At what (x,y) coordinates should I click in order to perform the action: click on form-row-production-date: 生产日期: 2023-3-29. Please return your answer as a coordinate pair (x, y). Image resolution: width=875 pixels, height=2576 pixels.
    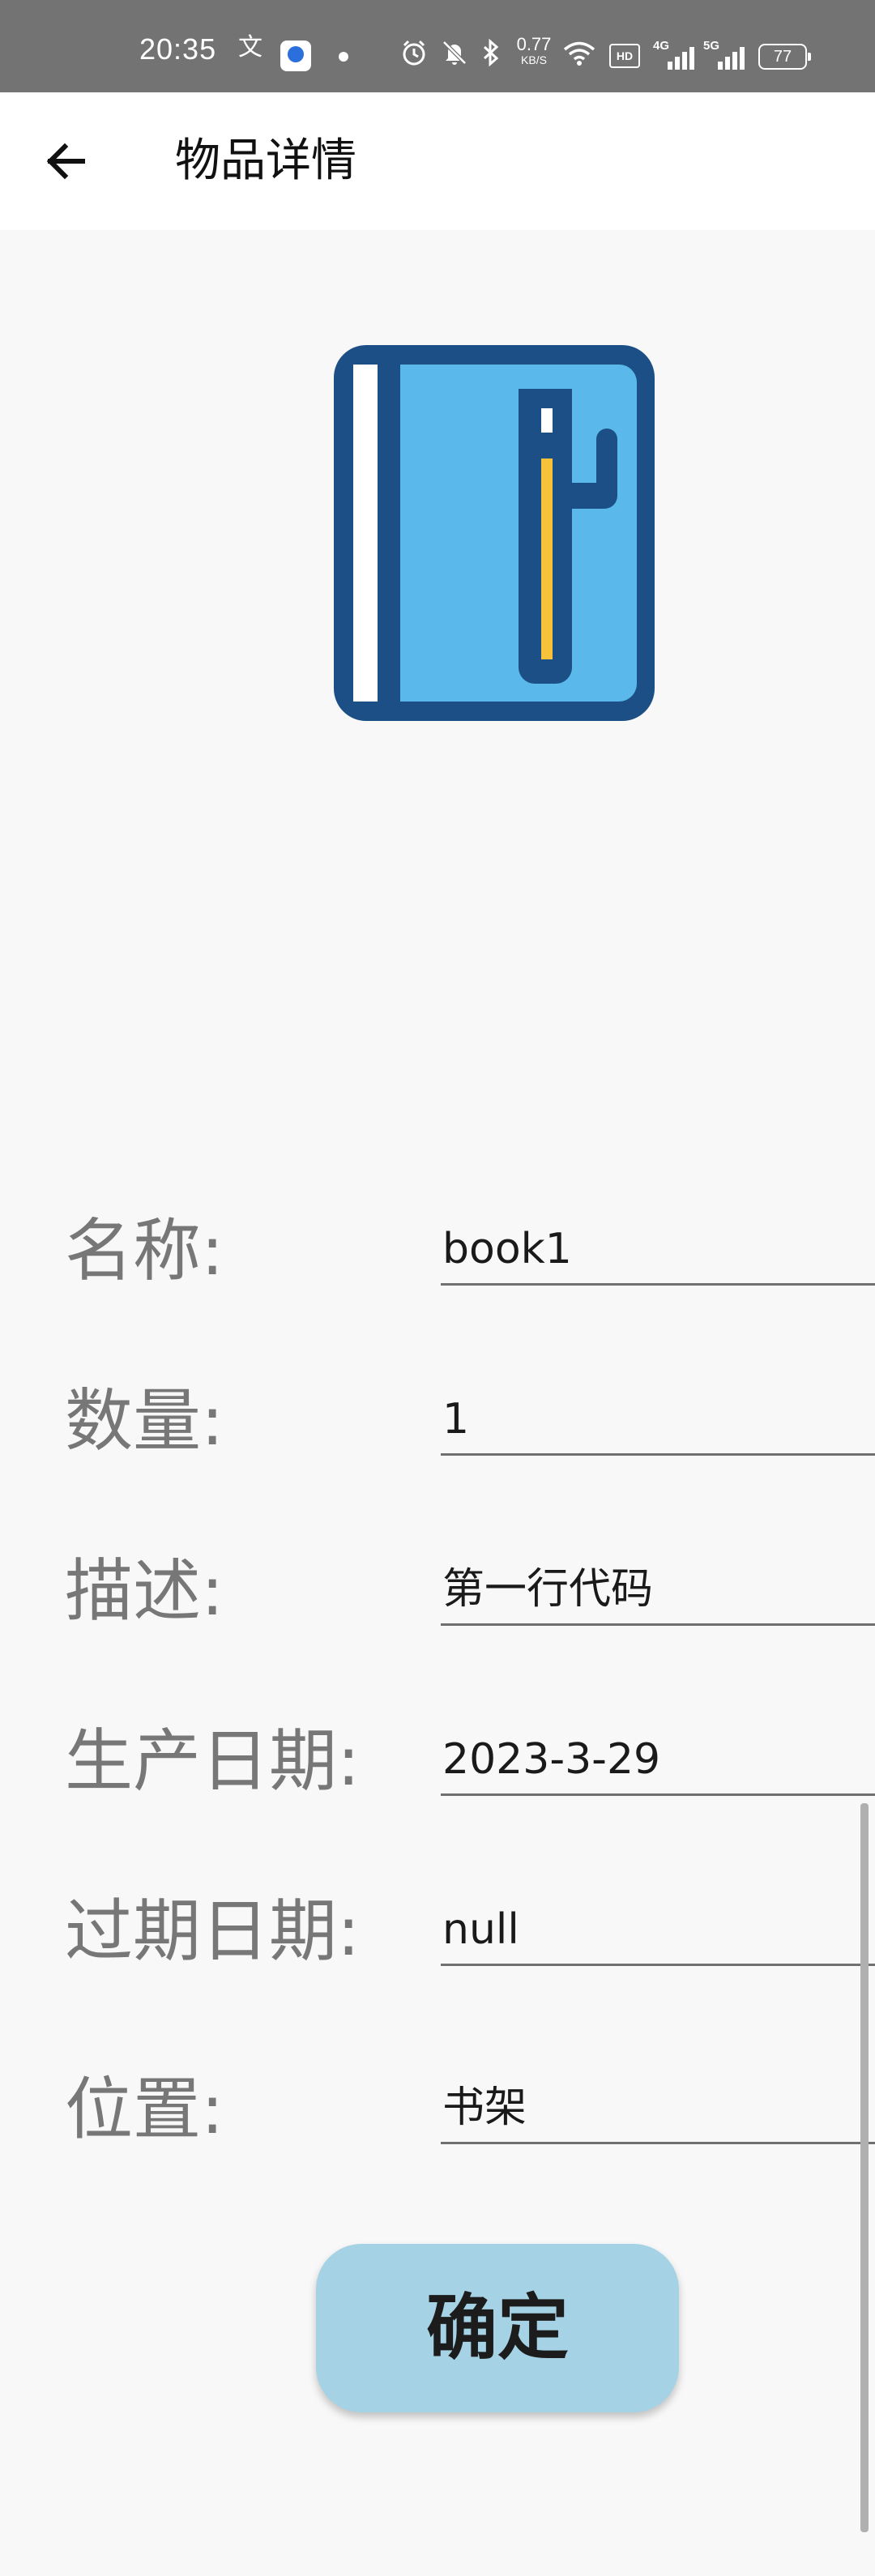
    Looking at the image, I should click on (437, 1762).